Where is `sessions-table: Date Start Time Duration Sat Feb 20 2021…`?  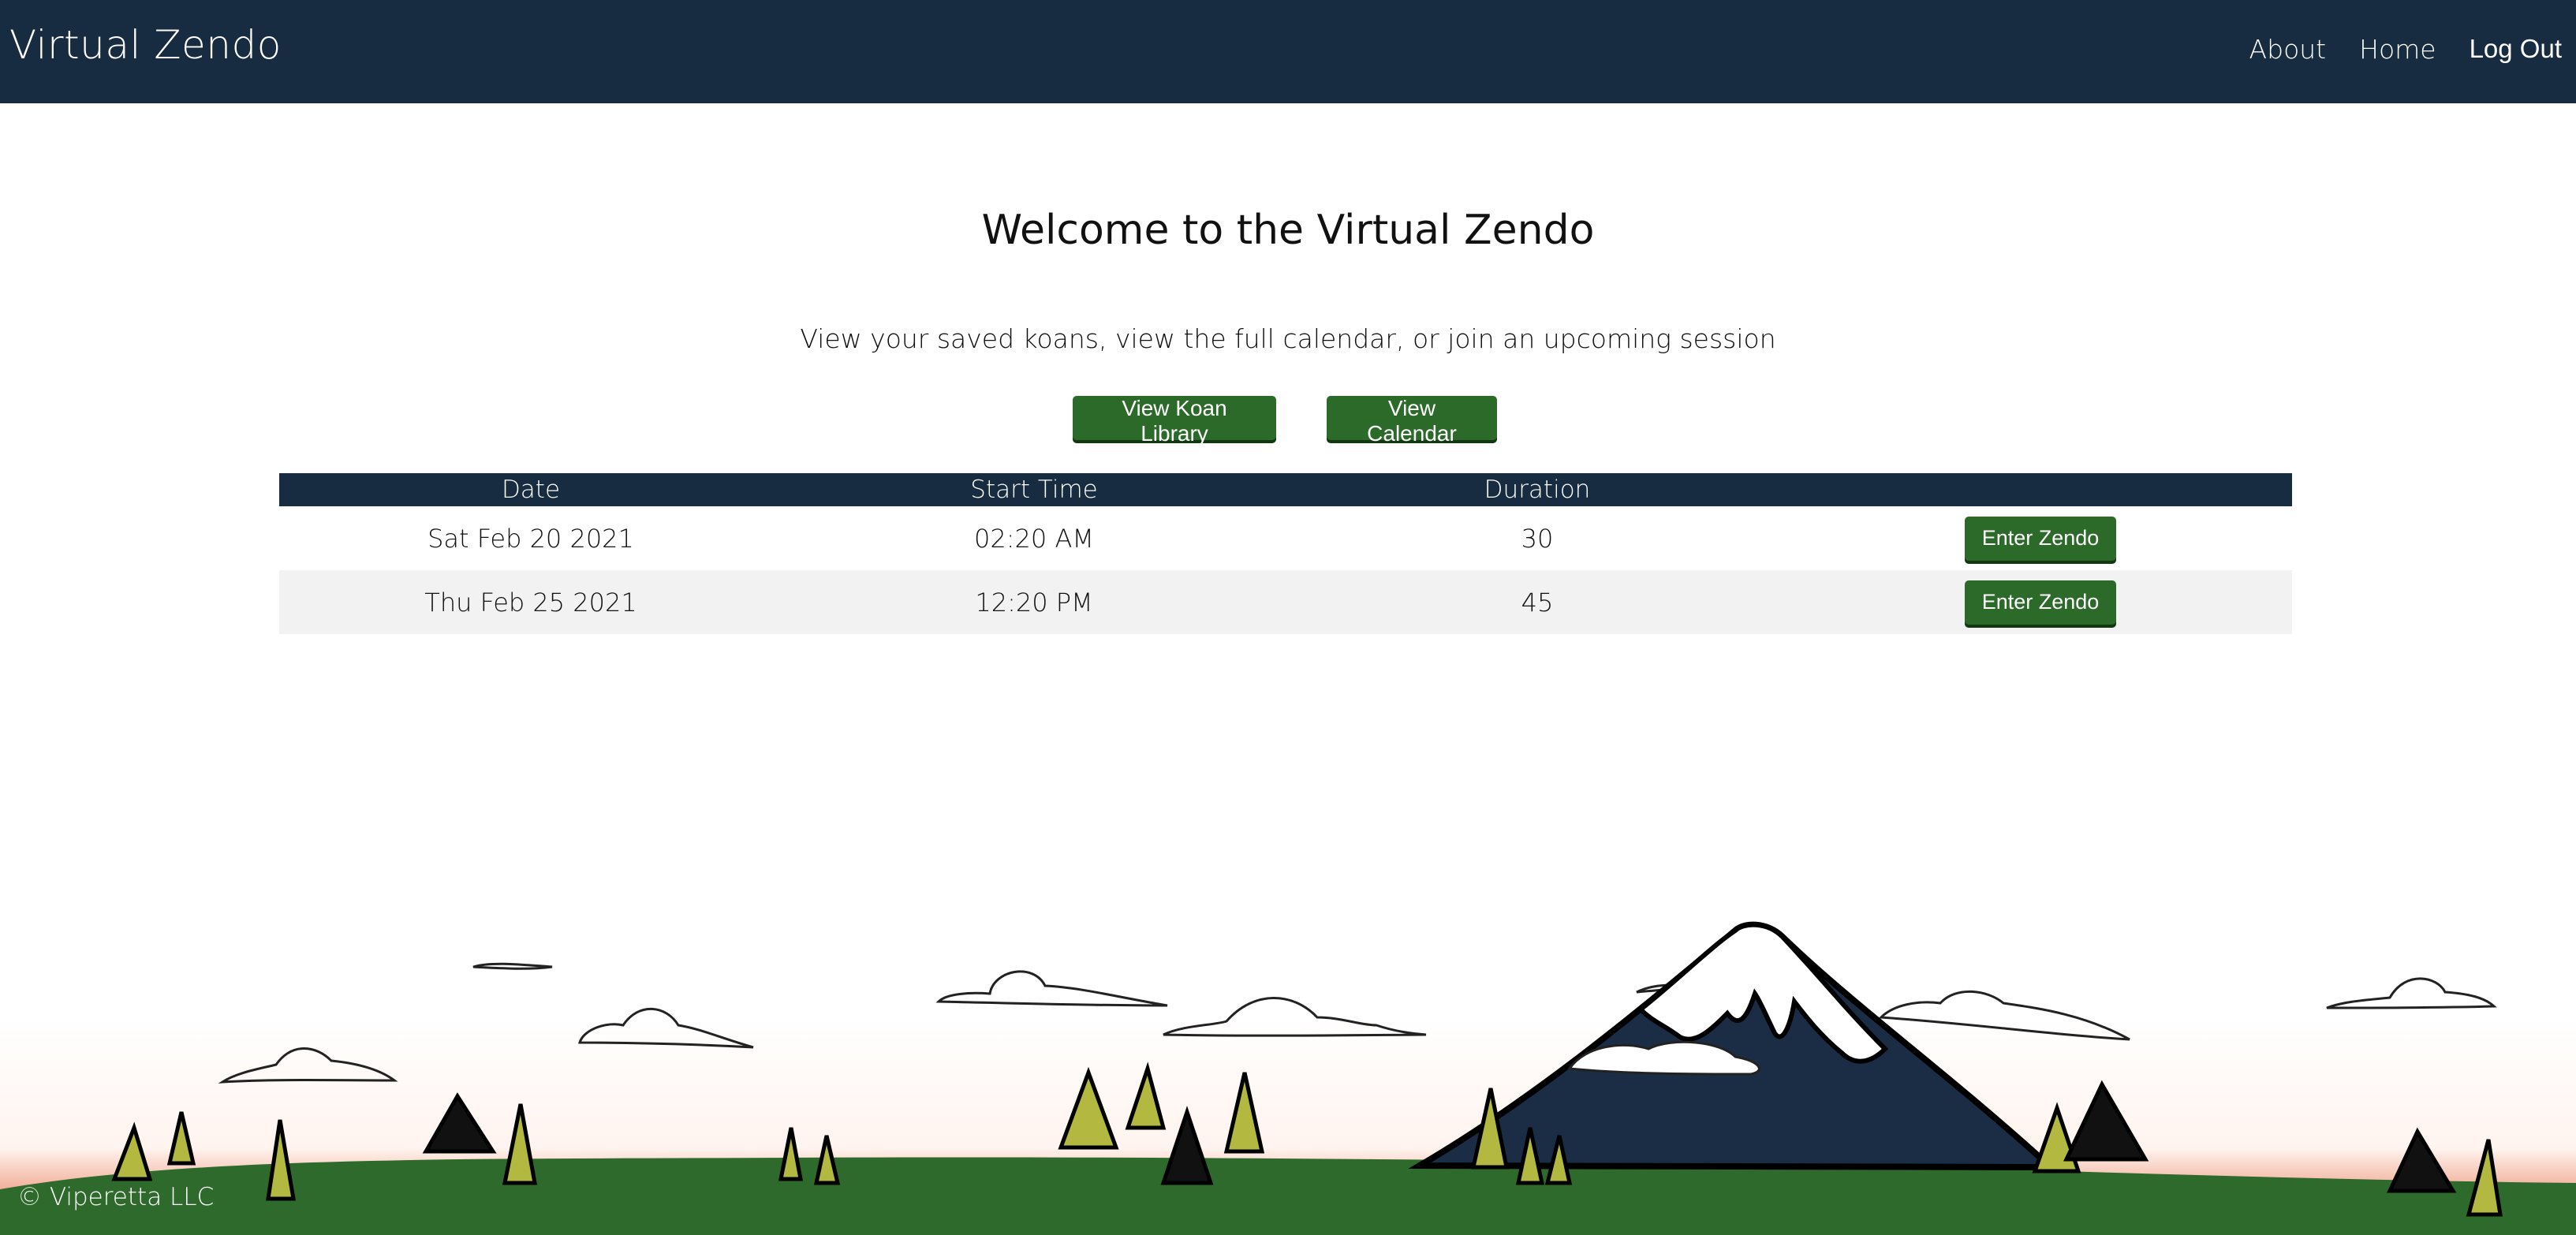 sessions-table: Date Start Time Duration Sat Feb 20 2021… is located at coordinates (1285, 554).